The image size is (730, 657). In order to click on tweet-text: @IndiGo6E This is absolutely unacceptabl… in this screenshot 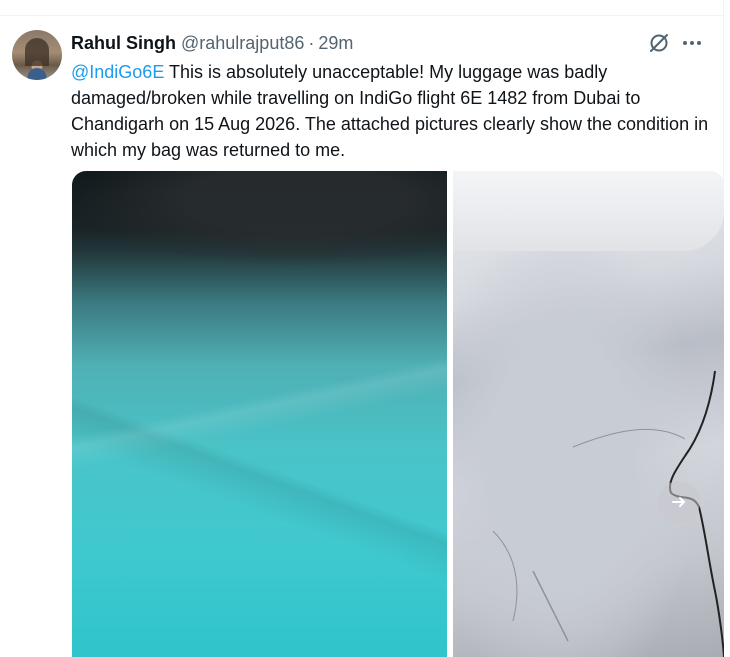, I will do `click(391, 111)`.